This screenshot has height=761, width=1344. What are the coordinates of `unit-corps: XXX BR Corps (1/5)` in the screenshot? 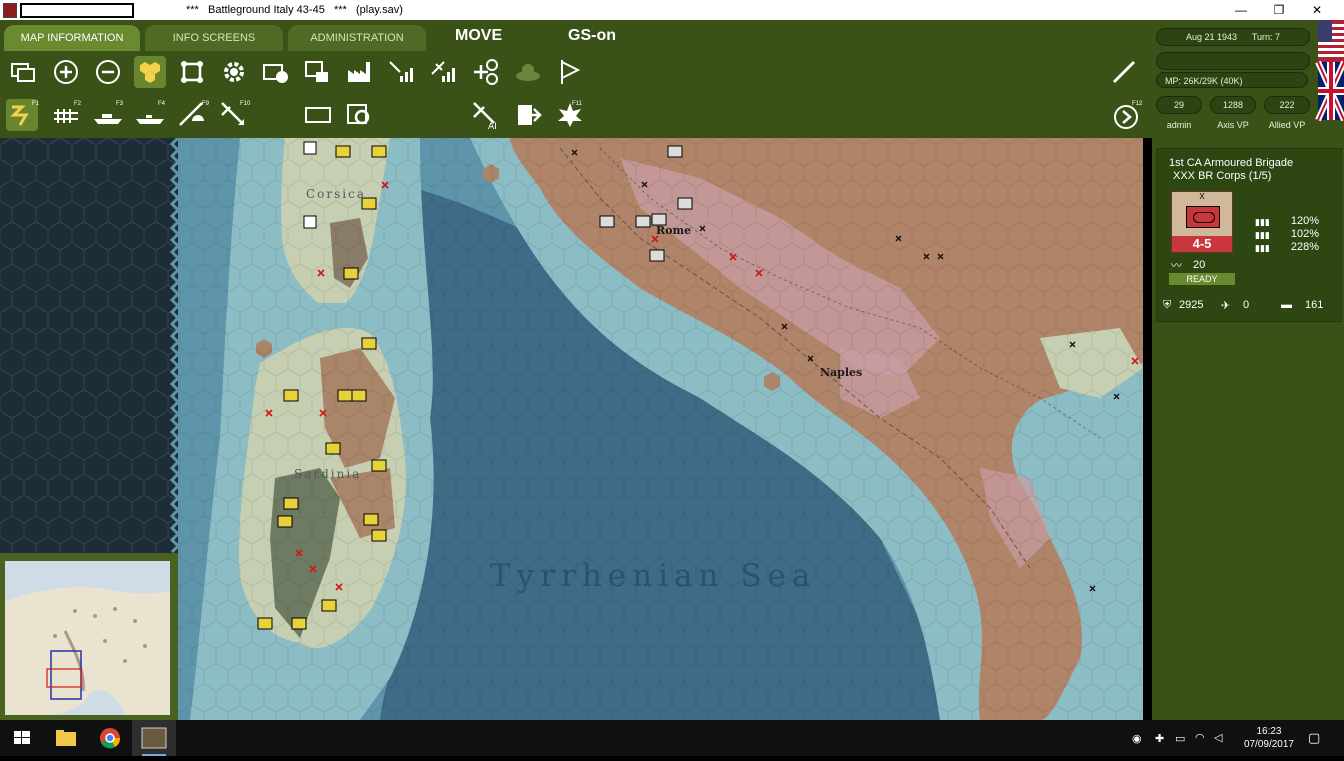 It's located at (1222, 176).